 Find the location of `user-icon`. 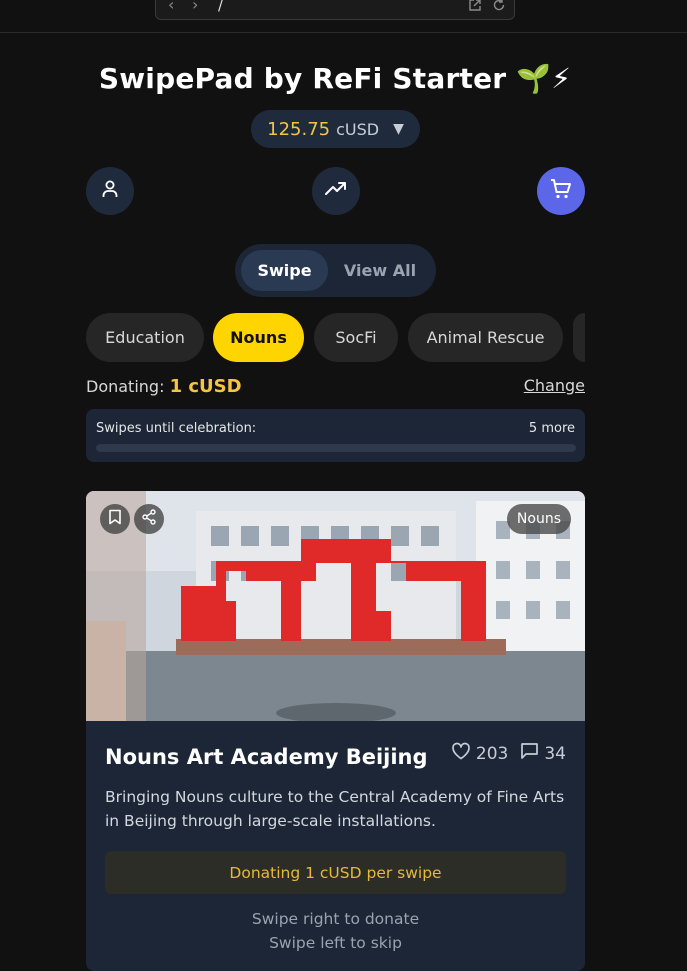

user-icon is located at coordinates (110, 191).